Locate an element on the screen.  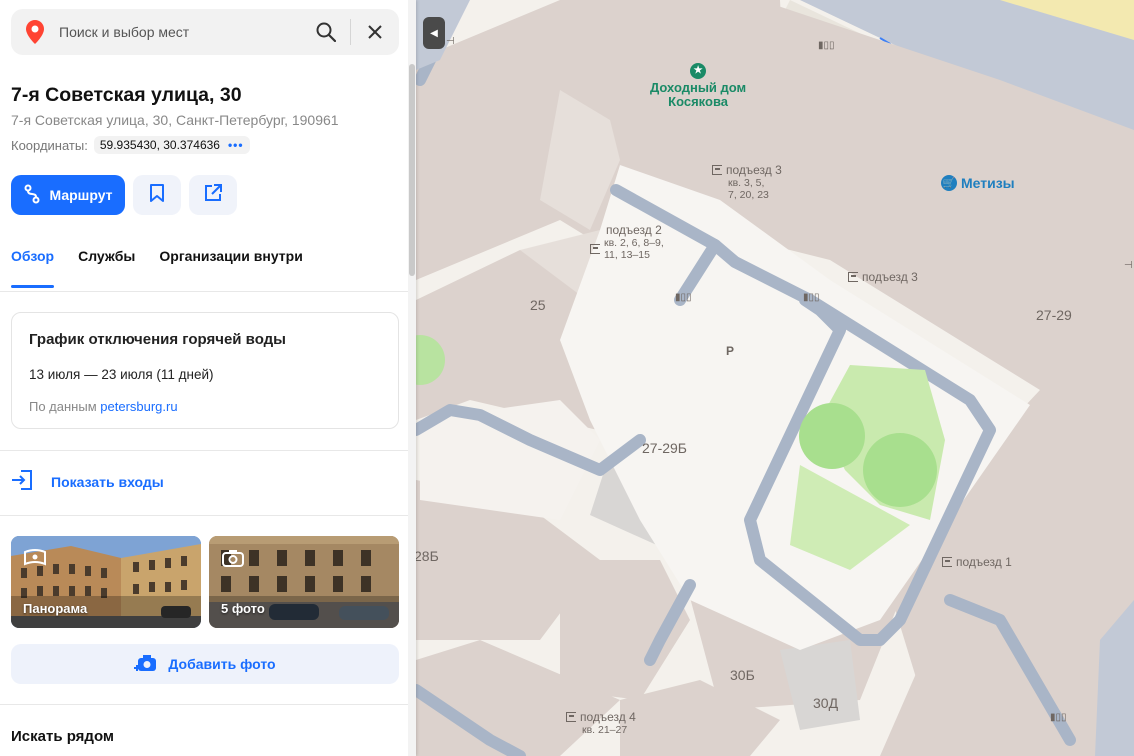
place-title: 7-я Советская улица, 30 is located at coordinates (126, 95).